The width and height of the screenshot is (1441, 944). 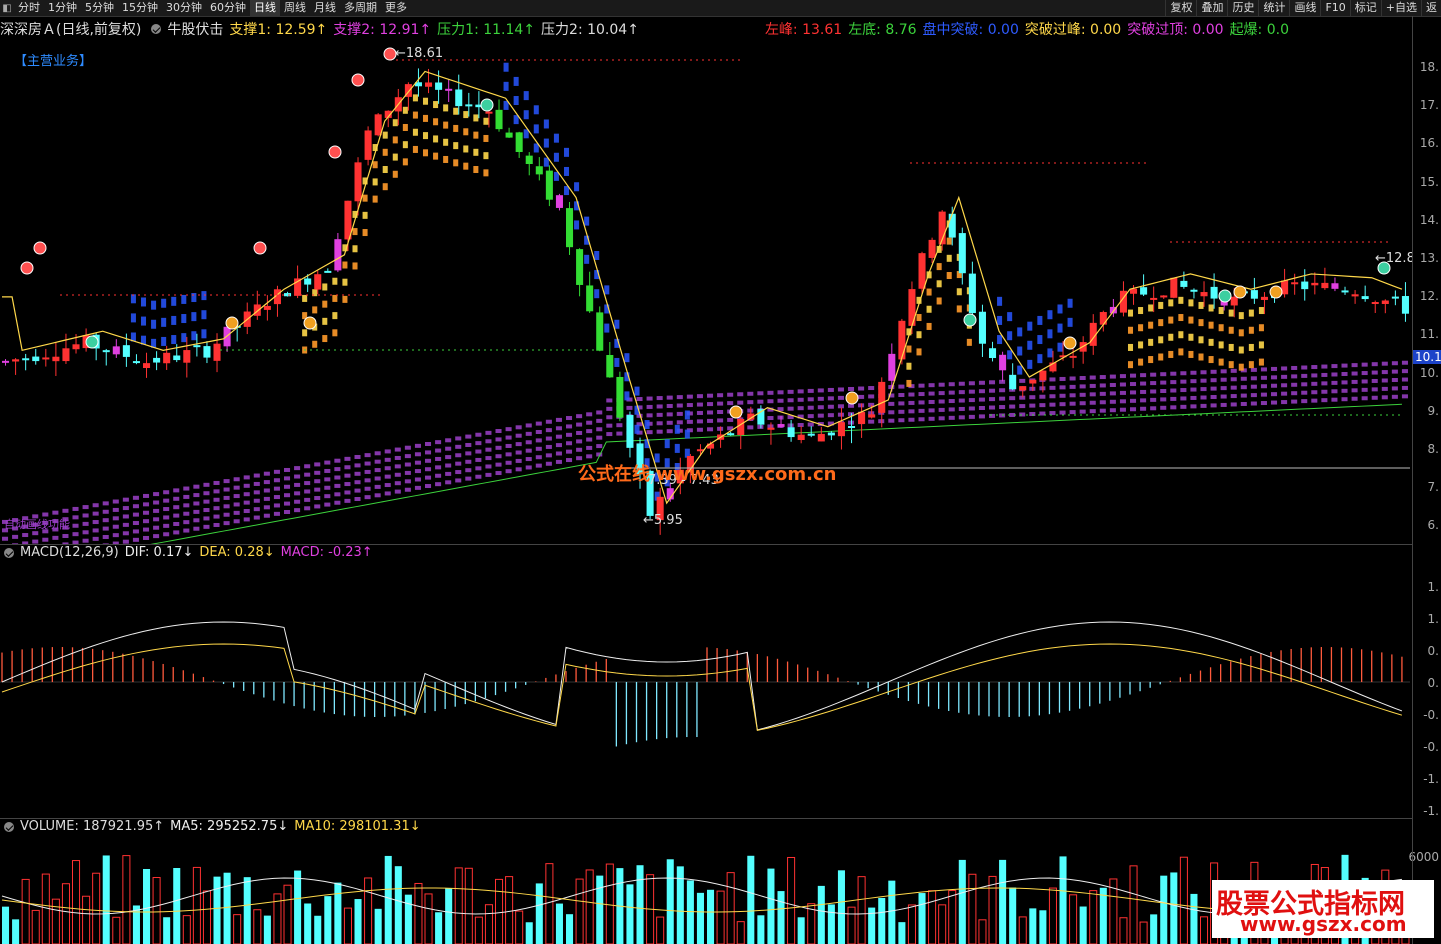 What do you see at coordinates (1273, 8) in the screenshot?
I see `toolbar-button-3: 统计` at bounding box center [1273, 8].